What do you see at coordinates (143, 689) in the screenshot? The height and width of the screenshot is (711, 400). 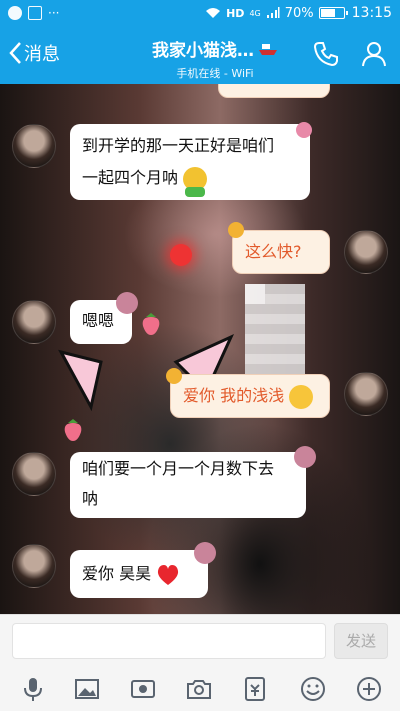 I see `video-icon` at bounding box center [143, 689].